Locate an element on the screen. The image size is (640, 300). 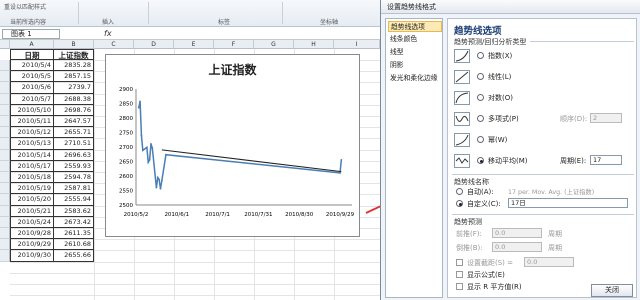
date-cell: 2010/9/29 is located at coordinates (32, 245).